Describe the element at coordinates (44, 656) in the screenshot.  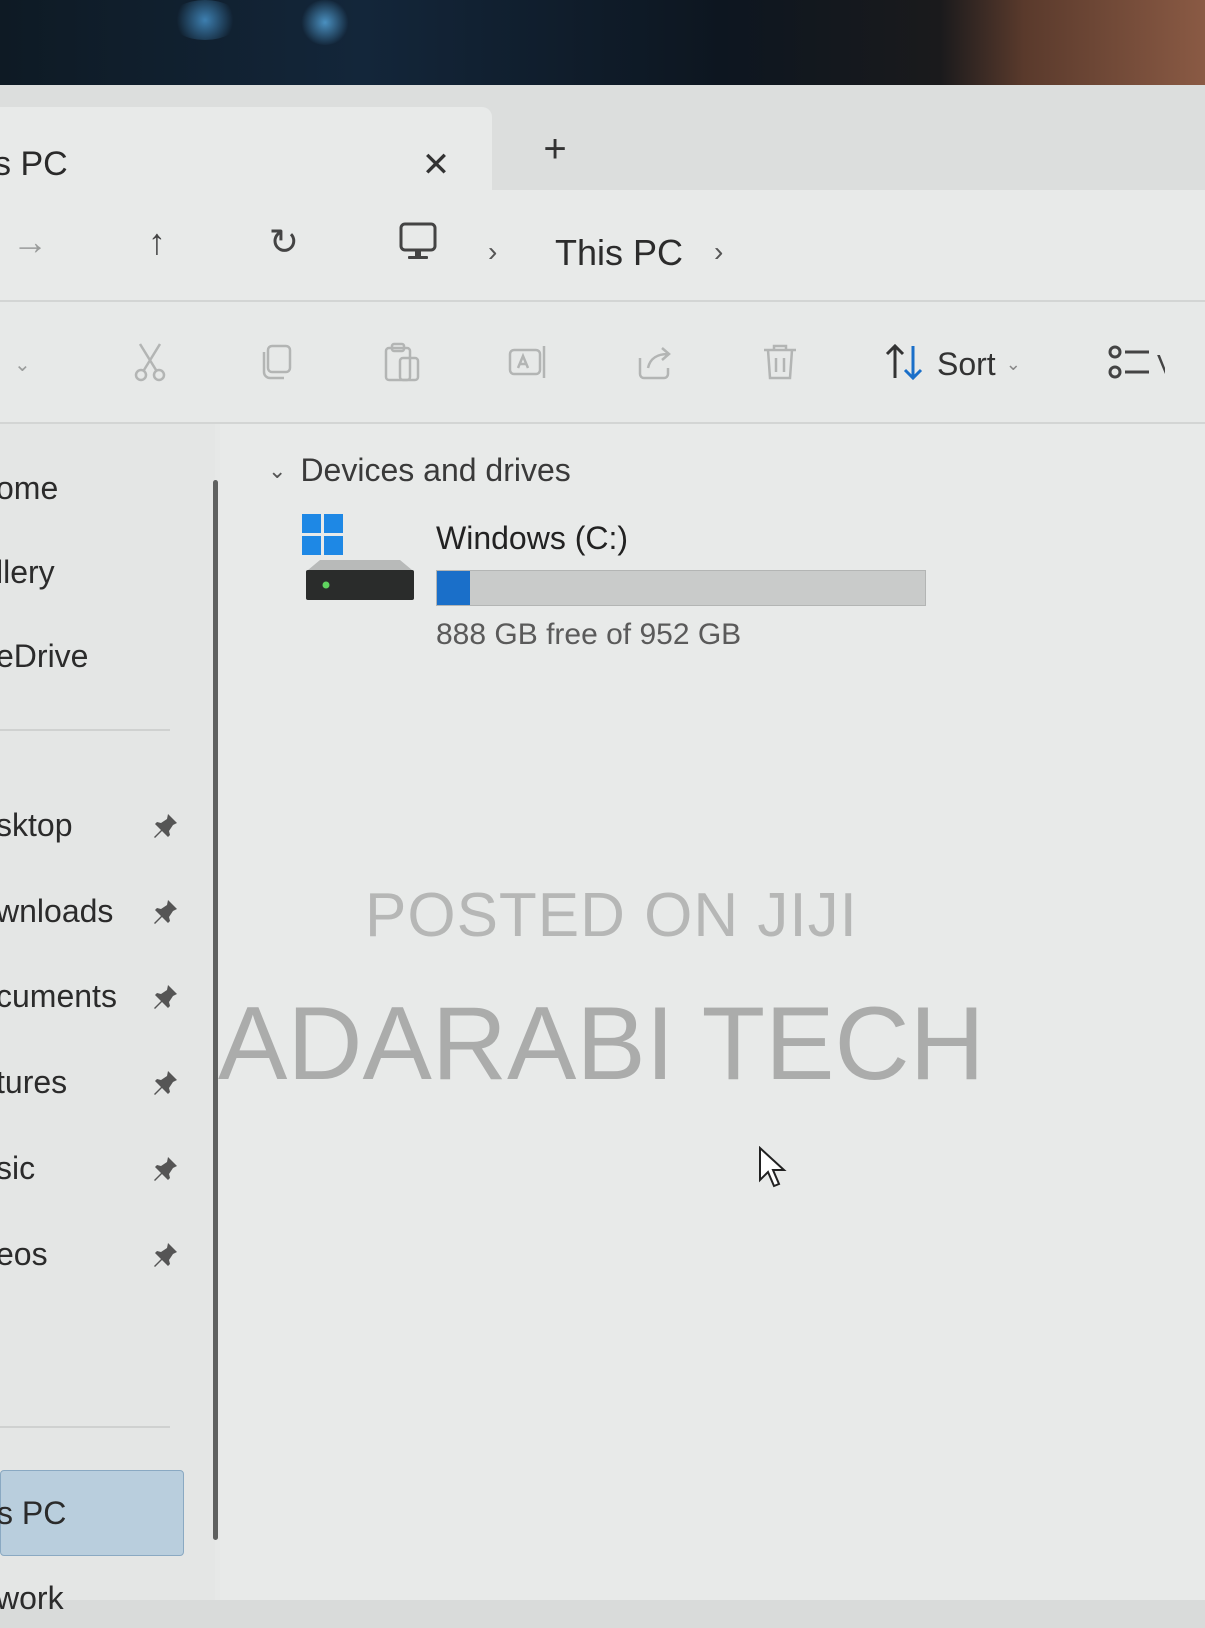
I see `sidebar-item-label: eDrive` at that location.